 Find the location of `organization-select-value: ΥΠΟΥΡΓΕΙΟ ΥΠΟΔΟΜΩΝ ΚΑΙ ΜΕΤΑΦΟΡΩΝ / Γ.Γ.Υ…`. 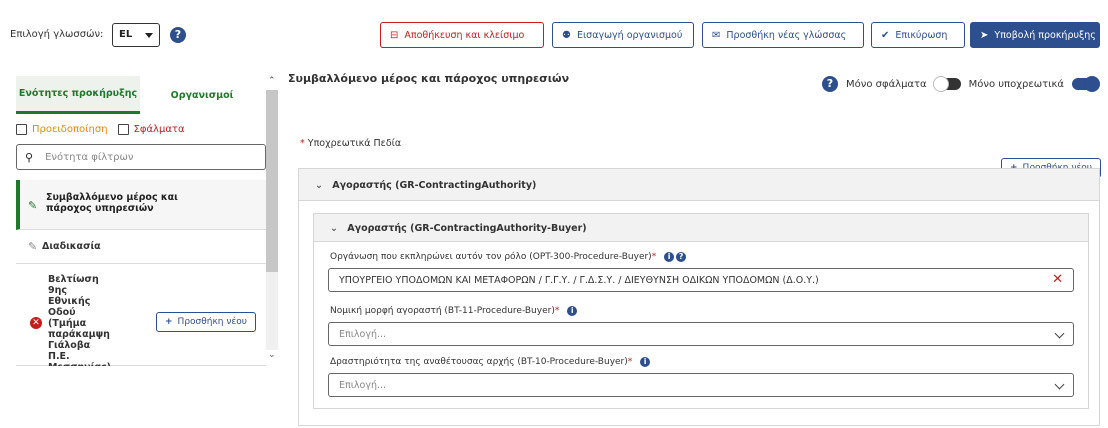

organization-select-value: ΥΠΟΥΡΓΕΙΟ ΥΠΟΔΟΜΩΝ ΚΑΙ ΜΕΤΑΦΟΡΩΝ / Γ.Γ.Υ… is located at coordinates (579, 280).